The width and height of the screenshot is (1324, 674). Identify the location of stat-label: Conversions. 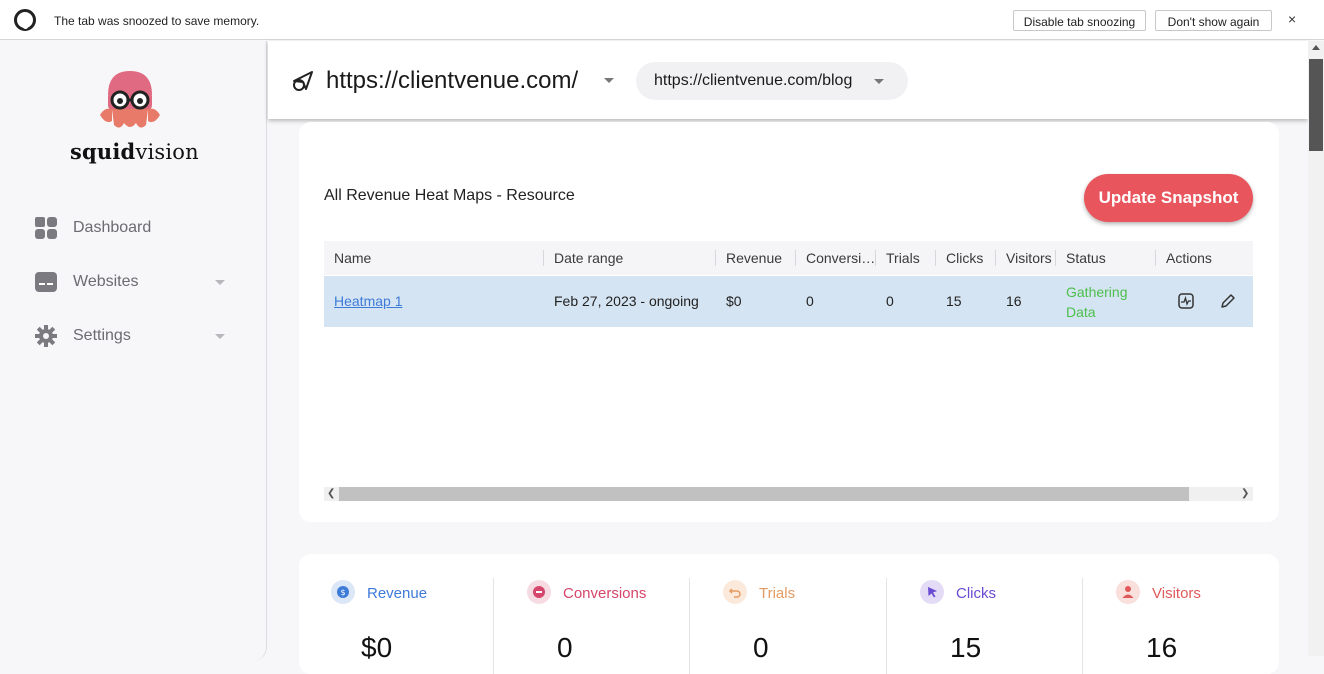
(605, 593).